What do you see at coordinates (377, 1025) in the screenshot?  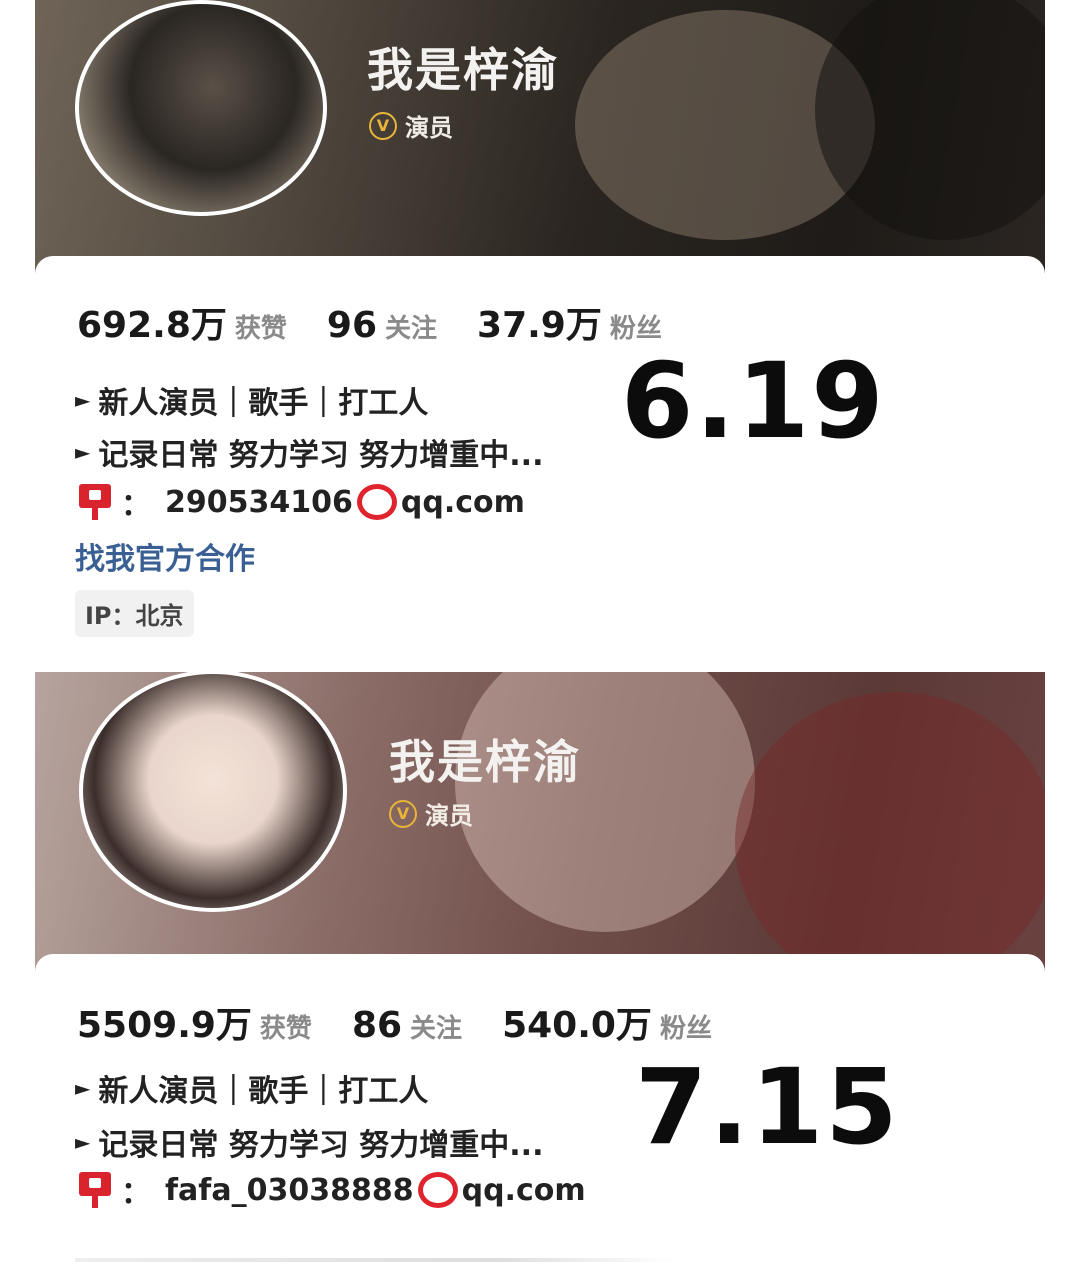 I see `stat-following-value: 86` at bounding box center [377, 1025].